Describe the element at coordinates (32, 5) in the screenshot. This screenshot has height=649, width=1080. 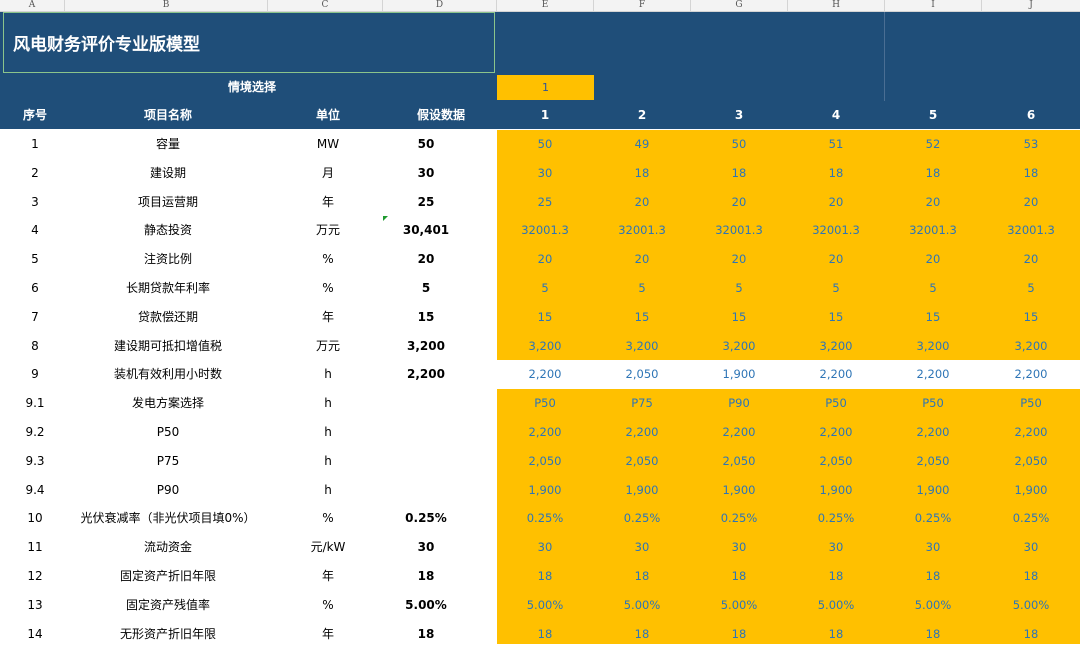
I see `column-header-a: A` at that location.